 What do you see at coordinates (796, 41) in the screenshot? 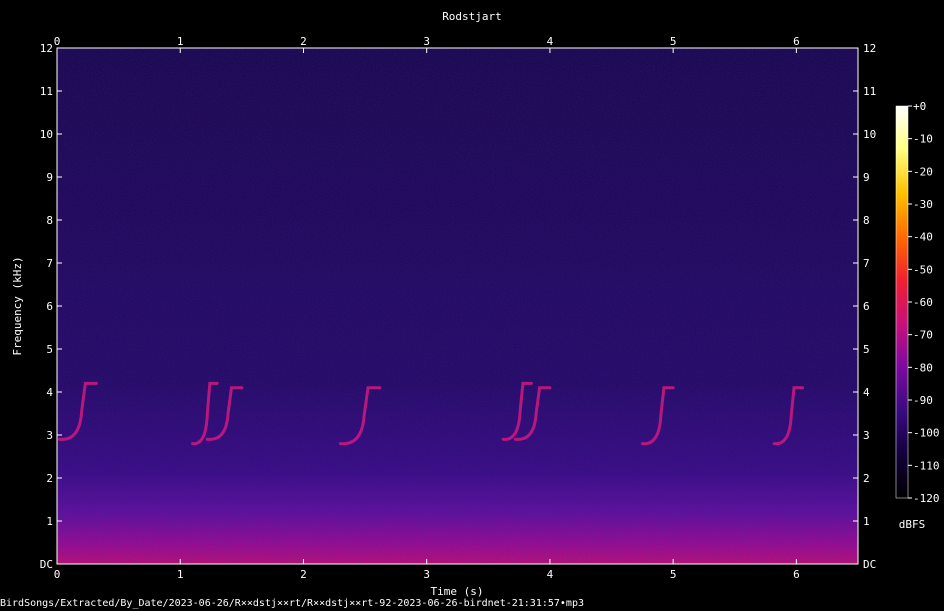
I see `x-tick-label-top-6: 6` at bounding box center [796, 41].